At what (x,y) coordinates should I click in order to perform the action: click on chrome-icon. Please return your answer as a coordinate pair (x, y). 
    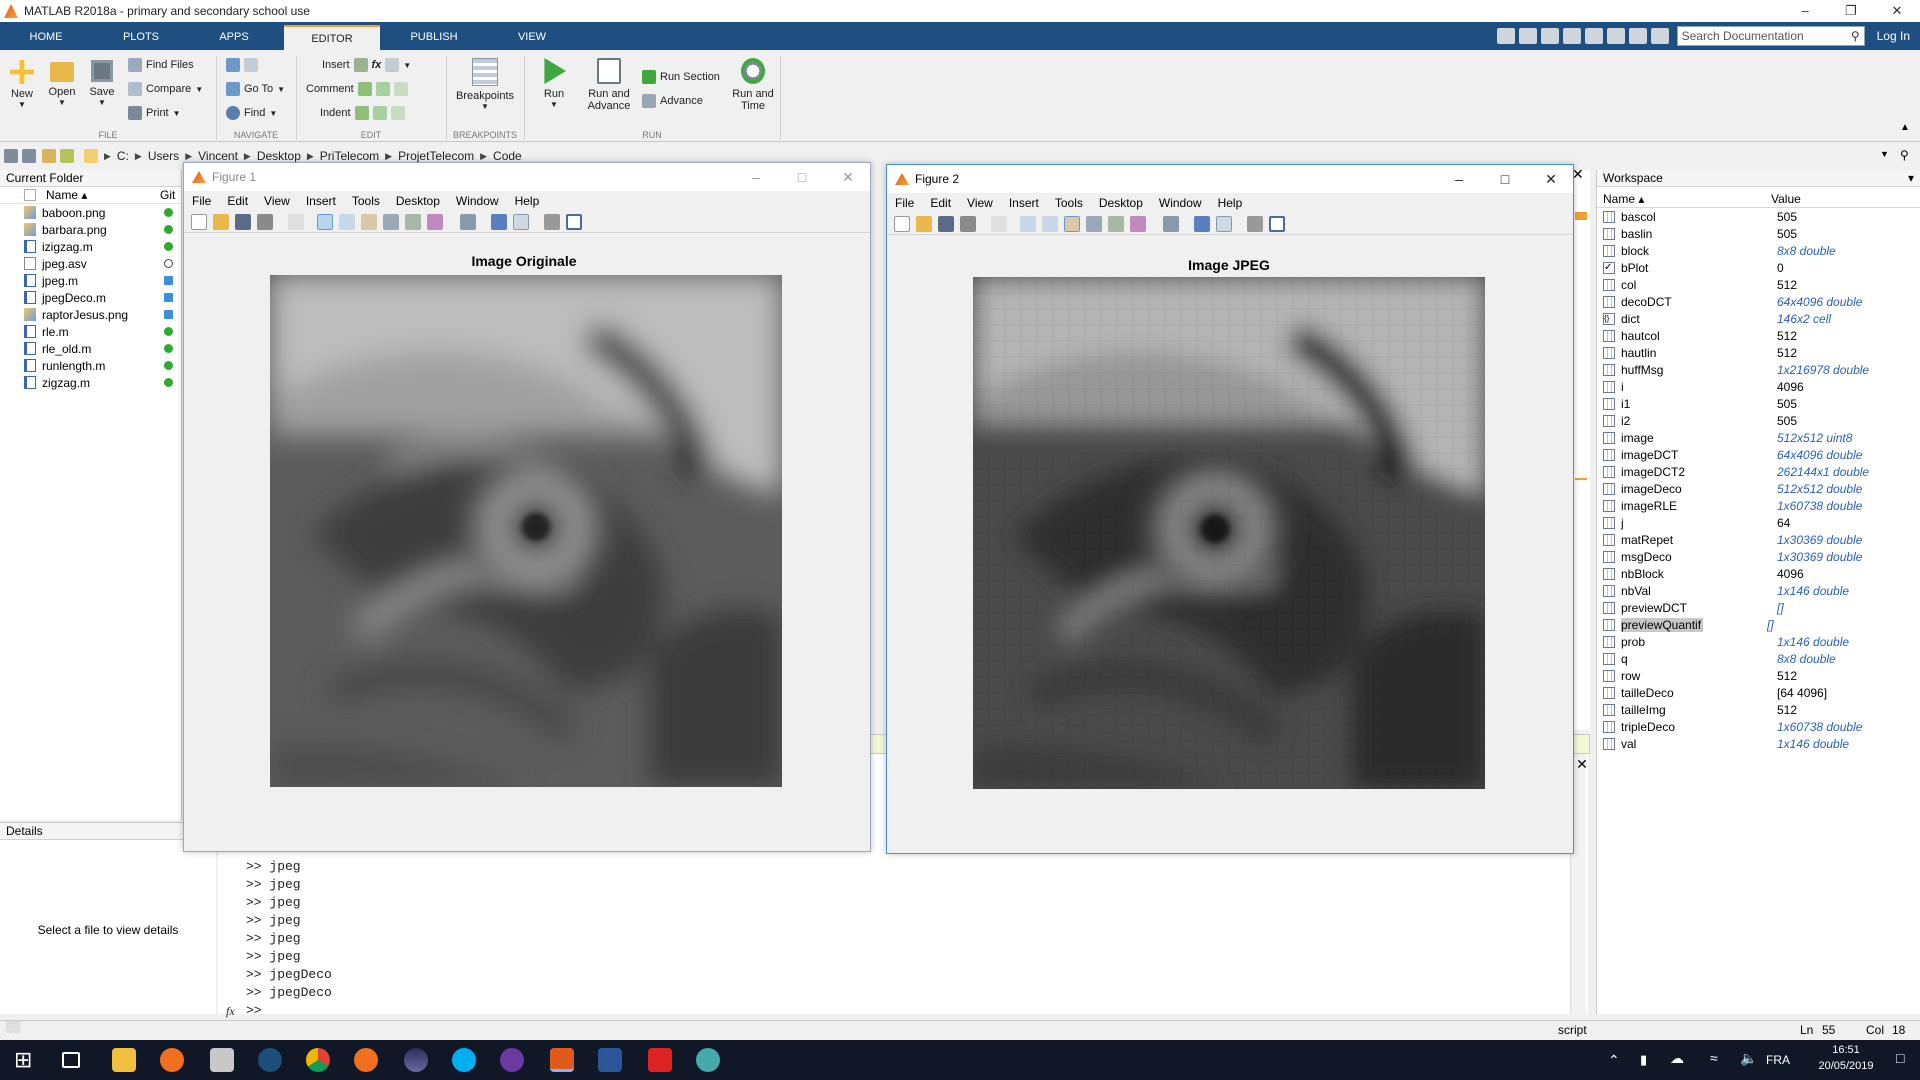
    Looking at the image, I should click on (318, 1060).